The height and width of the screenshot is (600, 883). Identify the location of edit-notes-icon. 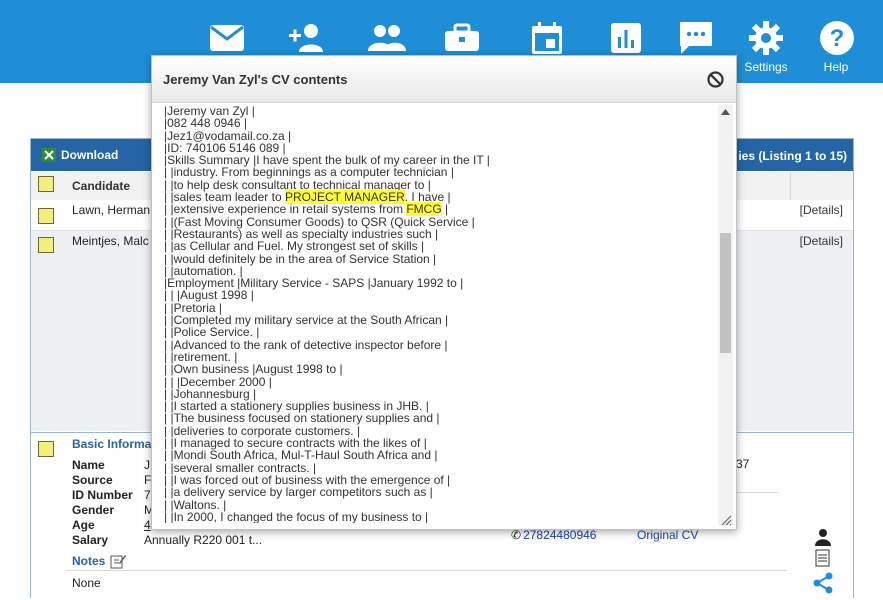
(118, 561).